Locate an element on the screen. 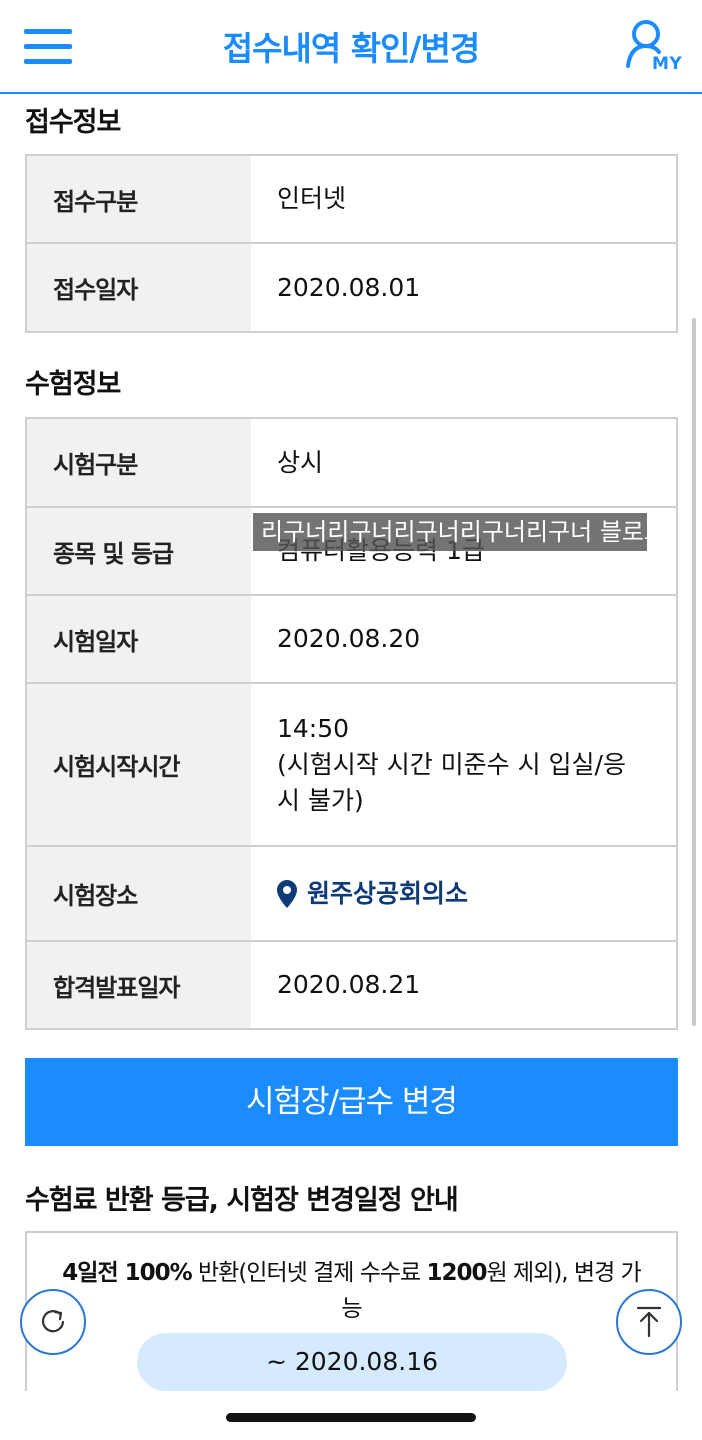 Image resolution: width=702 pixels, height=1440 pixels. row-label: 시험일자 is located at coordinates (139, 639).